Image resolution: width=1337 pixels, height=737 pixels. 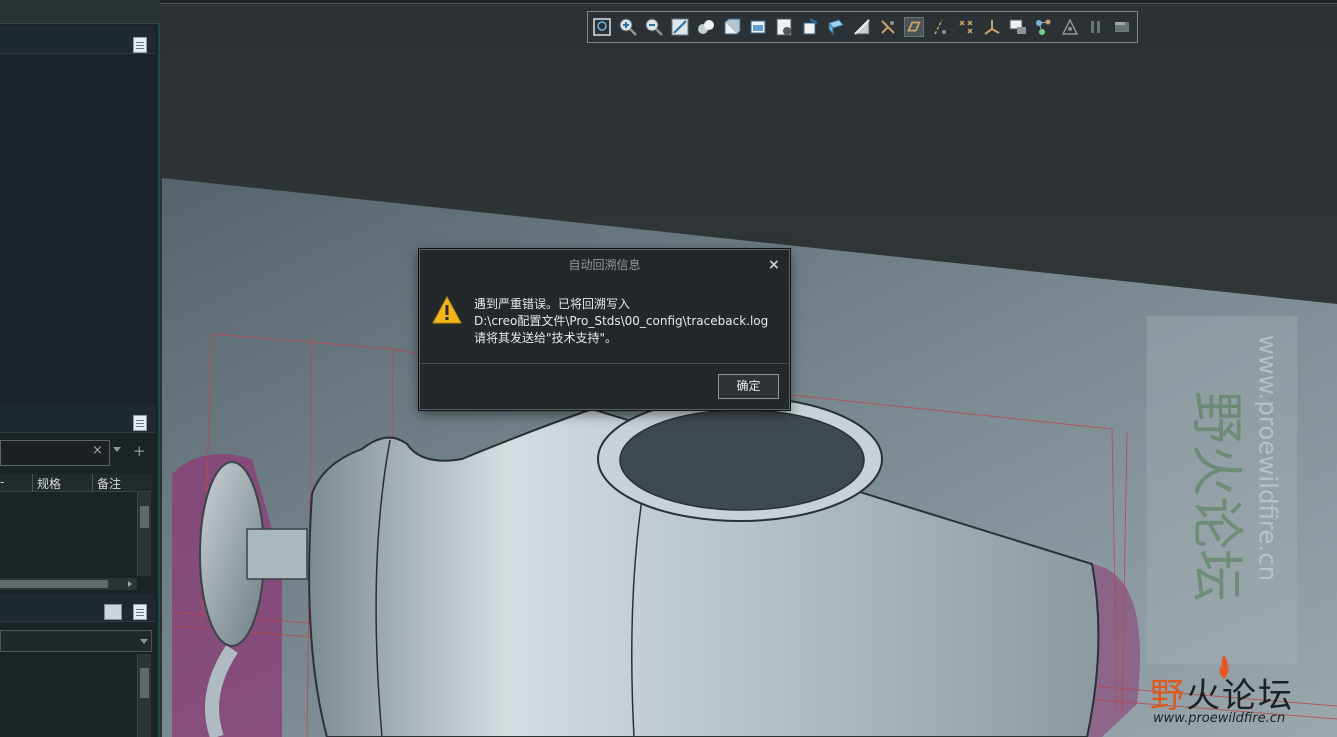 I want to click on details-settings-icon, so click(x=140, y=612).